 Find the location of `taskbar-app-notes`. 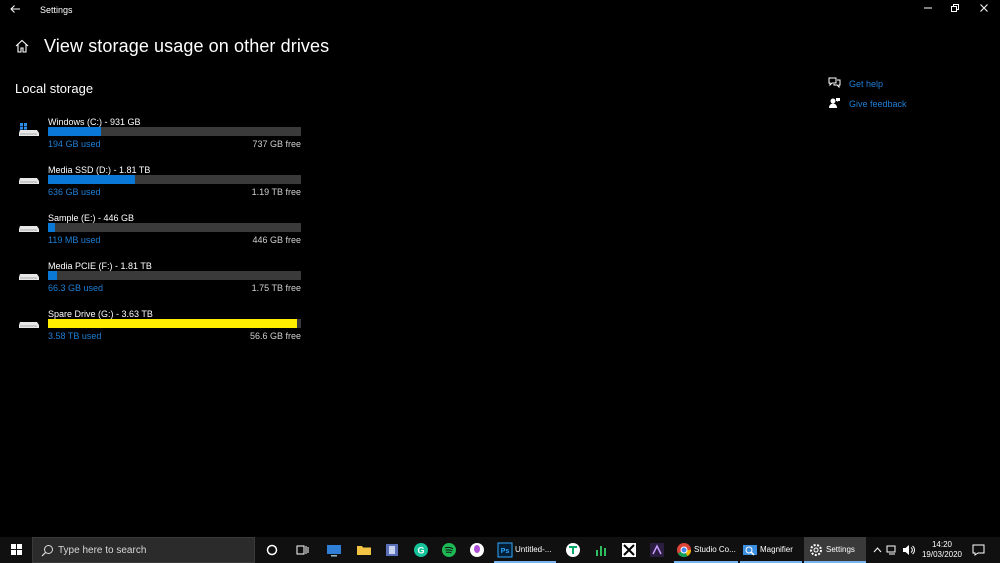

taskbar-app-notes is located at coordinates (392, 550).